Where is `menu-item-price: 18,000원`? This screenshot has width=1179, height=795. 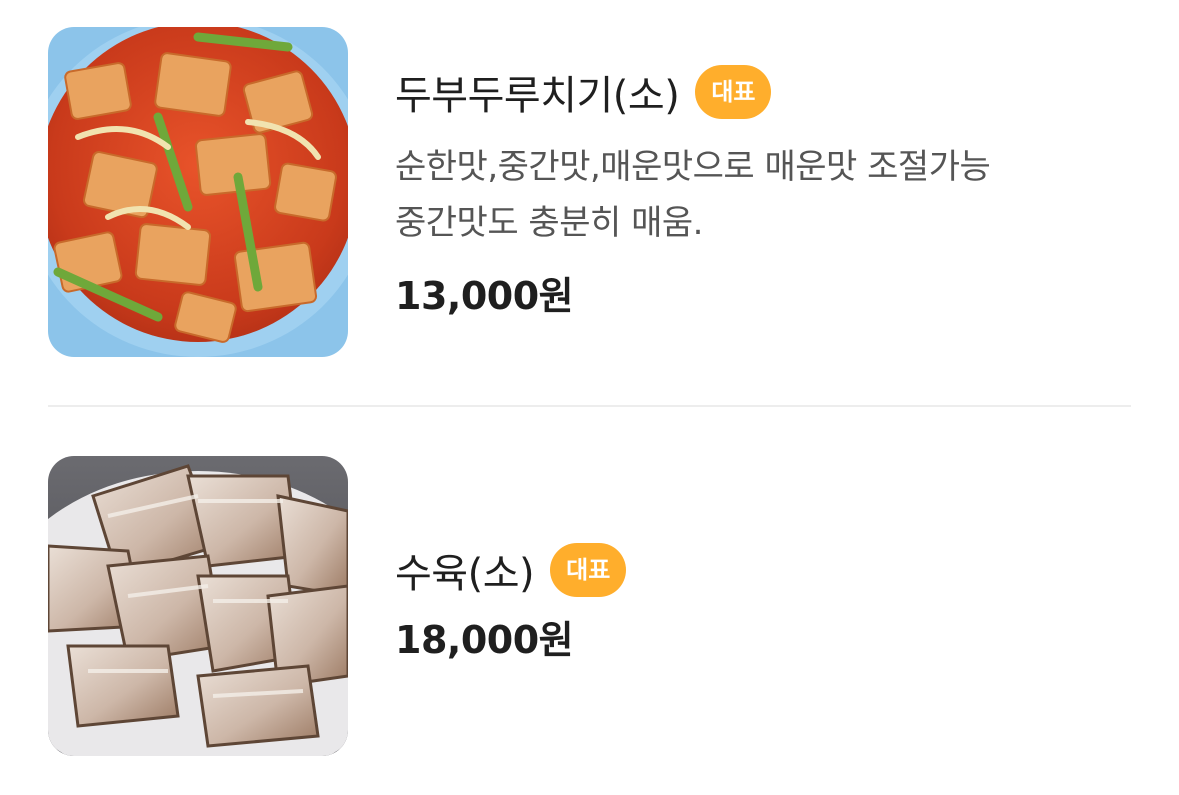
menu-item-price: 18,000원 is located at coordinates (484, 640).